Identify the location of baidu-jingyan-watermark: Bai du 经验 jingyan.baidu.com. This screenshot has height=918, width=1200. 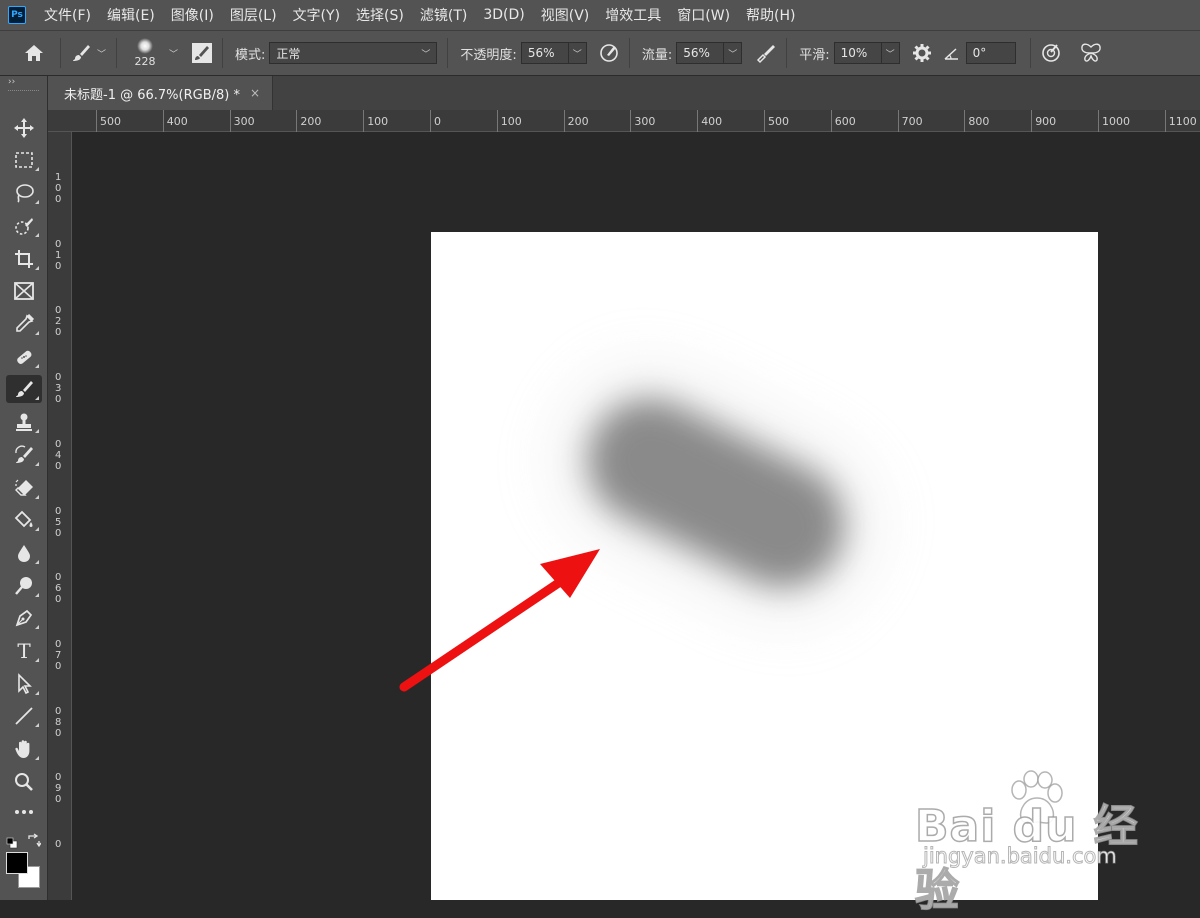
(1029, 843).